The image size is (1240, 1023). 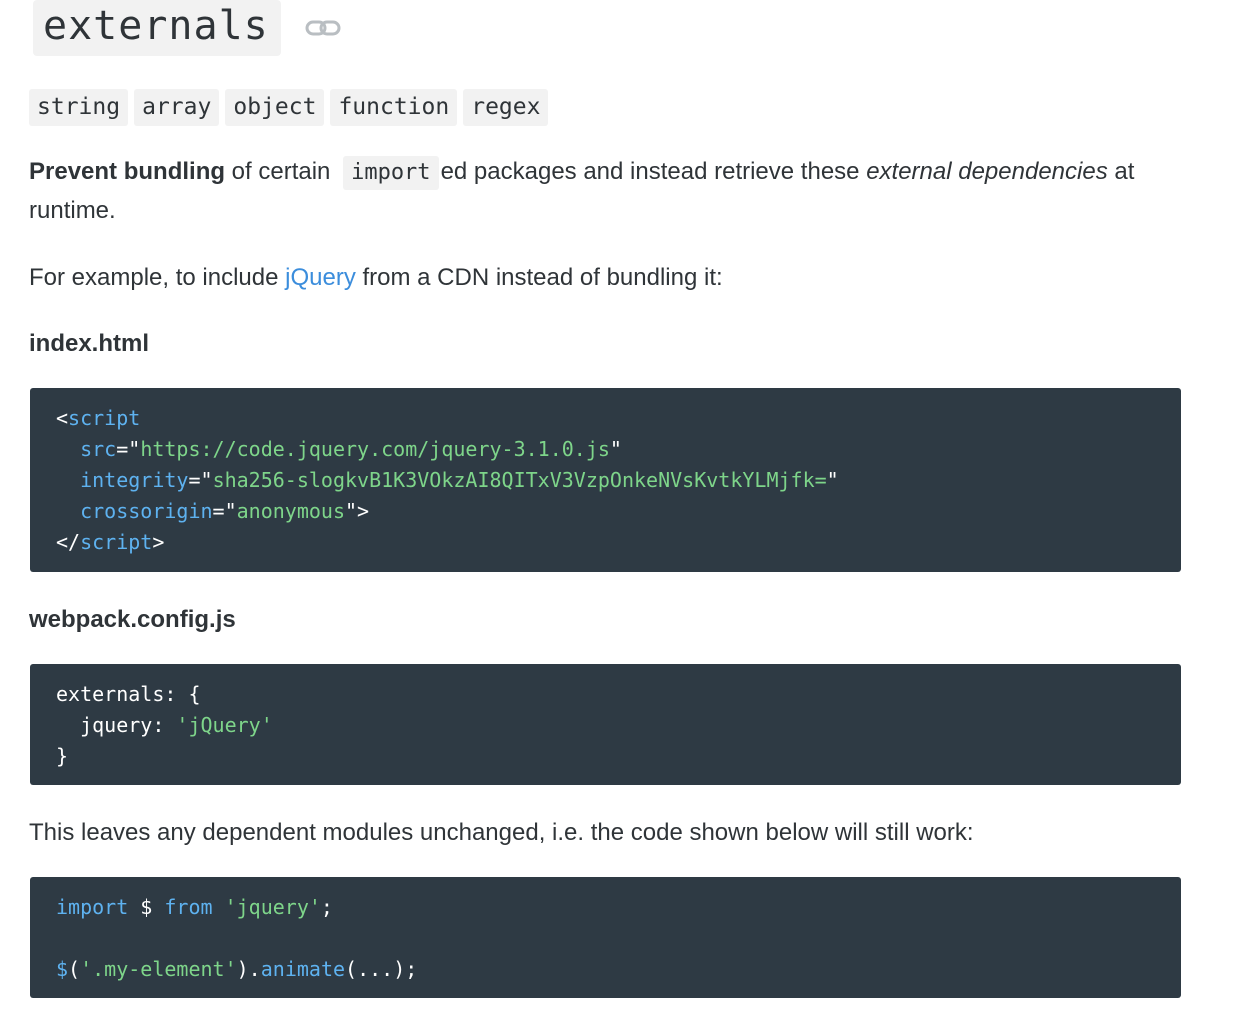 I want to click on code-line: jquery: 'jQuery', so click(x=605, y=725).